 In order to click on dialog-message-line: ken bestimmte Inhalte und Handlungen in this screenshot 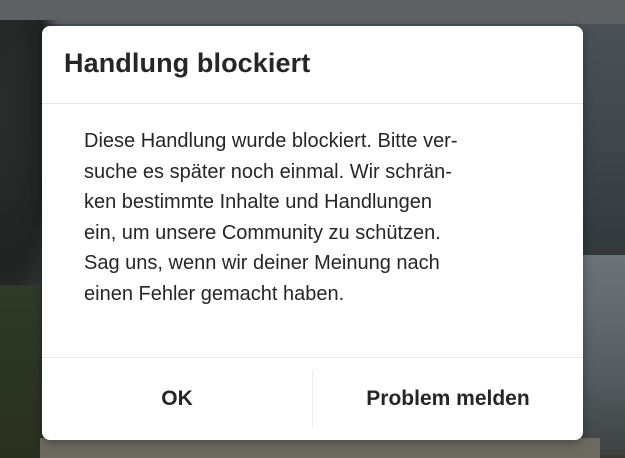, I will do `click(258, 202)`.